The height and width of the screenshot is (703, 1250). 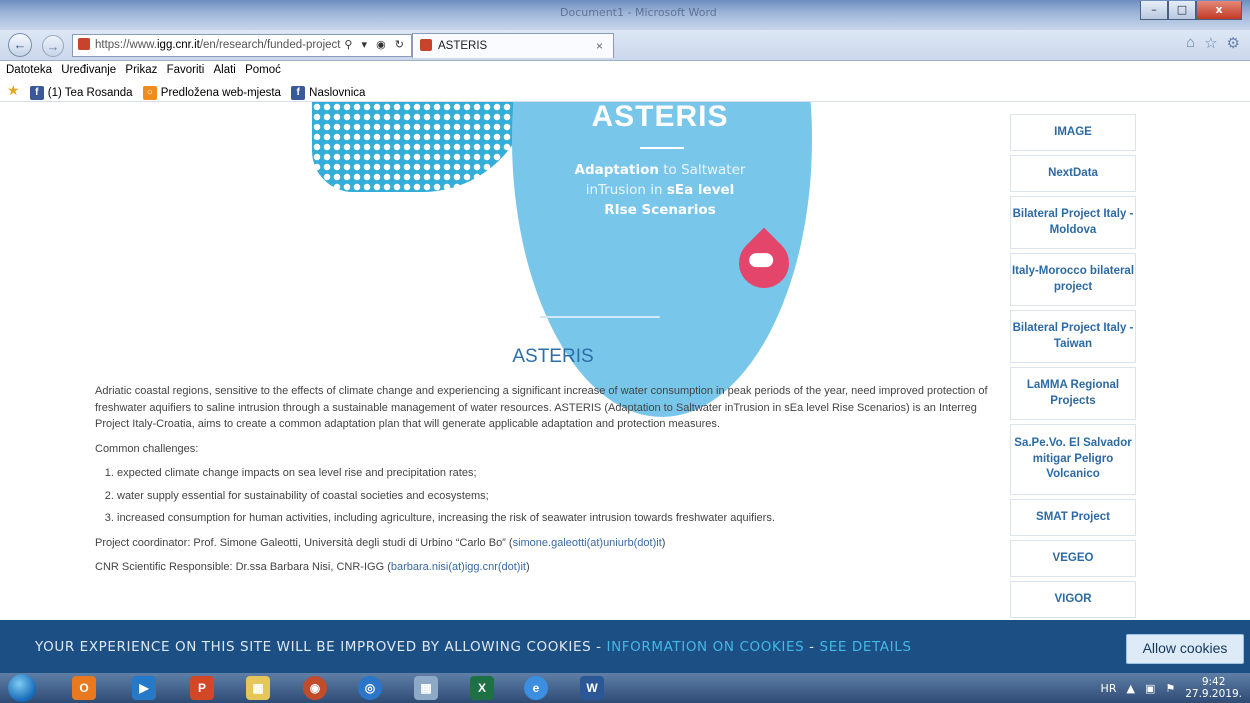 What do you see at coordinates (1213, 694) in the screenshot?
I see `clock-date: 27.9.2019.` at bounding box center [1213, 694].